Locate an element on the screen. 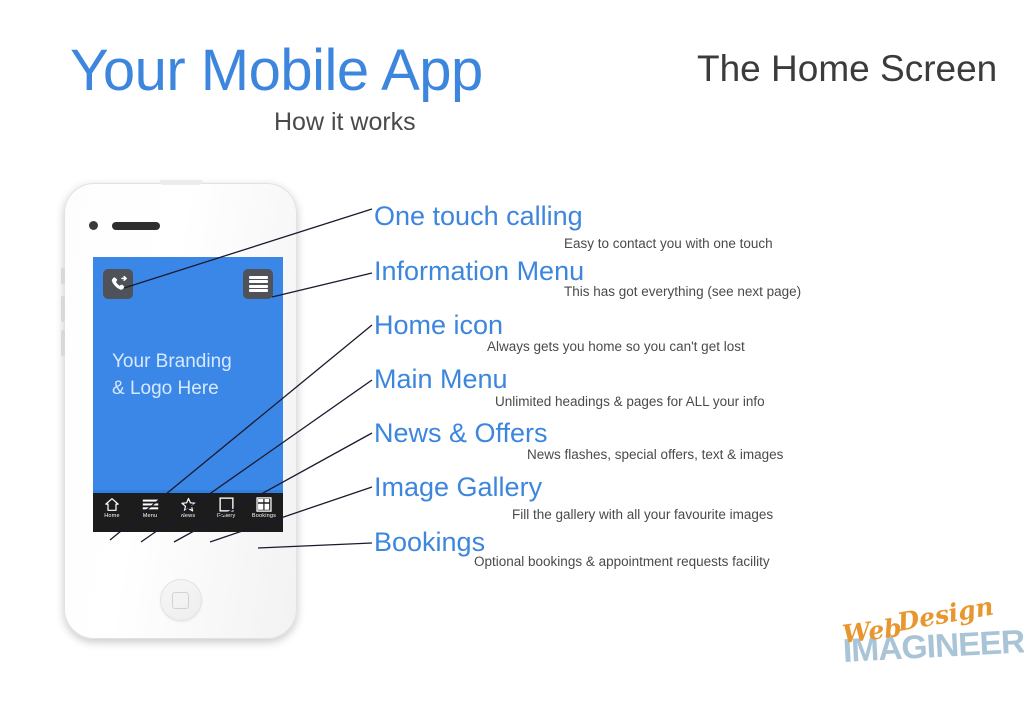 The image size is (1024, 721). app-top-bar is located at coordinates (188, 282).